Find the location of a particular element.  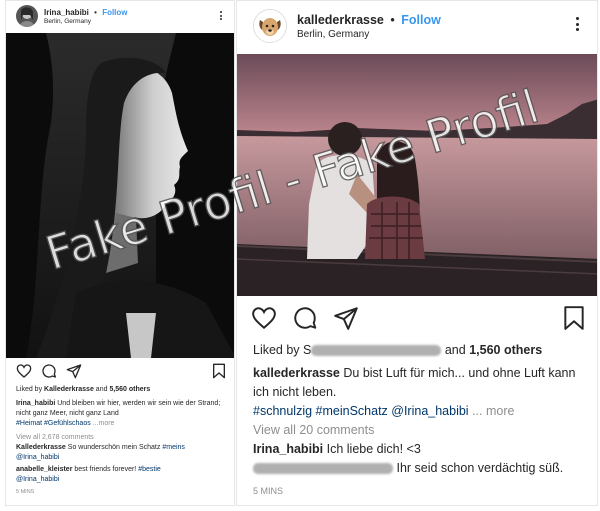

comment-text: So wunderschön mein Schatz is located at coordinates (113, 447).